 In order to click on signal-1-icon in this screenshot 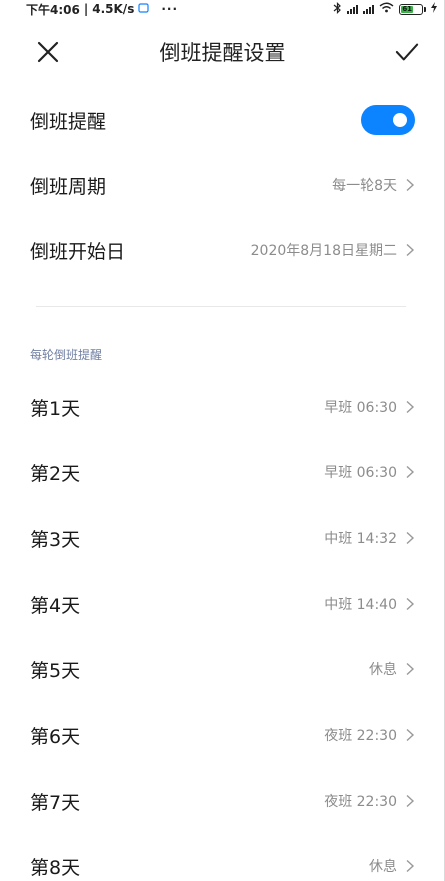, I will do `click(352, 9)`.